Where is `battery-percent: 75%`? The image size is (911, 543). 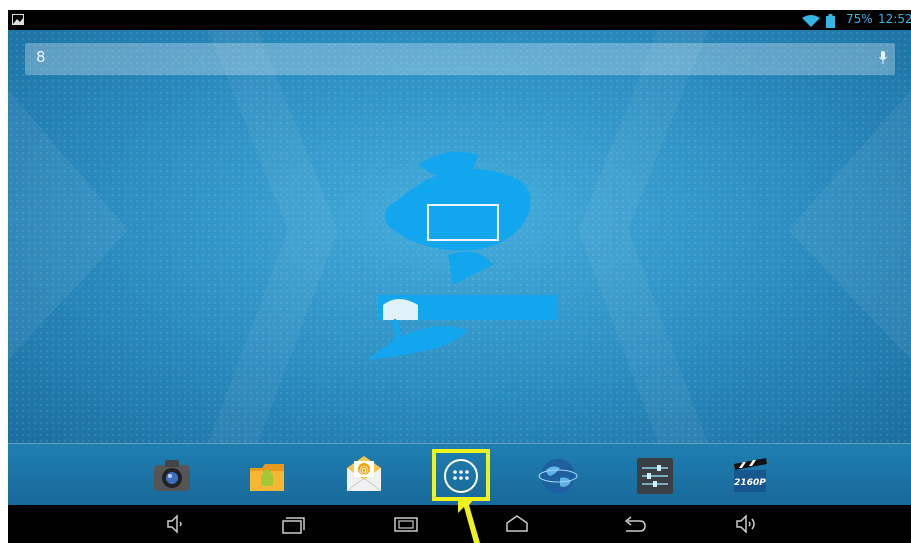
battery-percent: 75% is located at coordinates (859, 19).